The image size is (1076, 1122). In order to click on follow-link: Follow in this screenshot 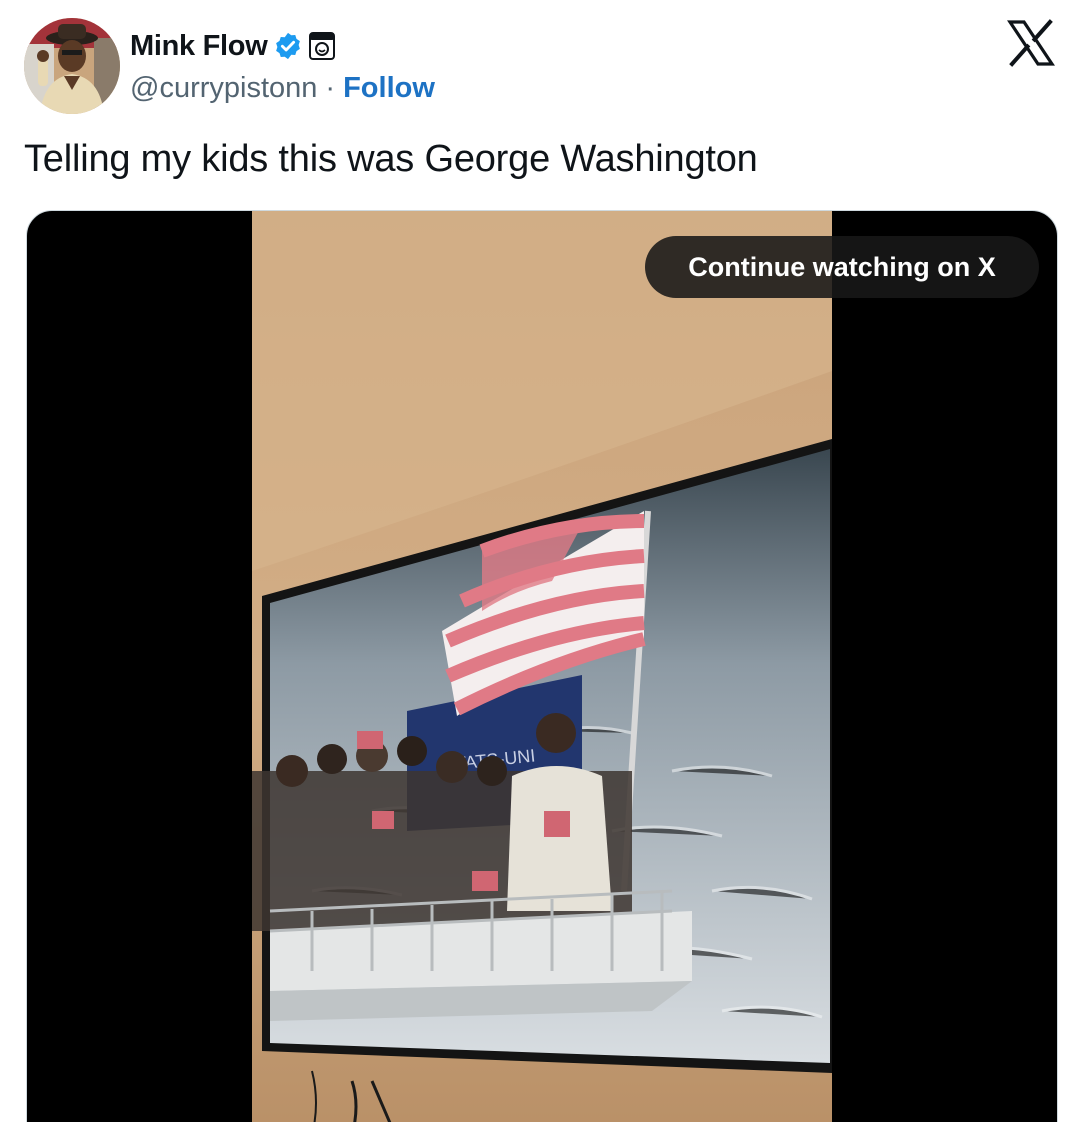, I will do `click(389, 88)`.